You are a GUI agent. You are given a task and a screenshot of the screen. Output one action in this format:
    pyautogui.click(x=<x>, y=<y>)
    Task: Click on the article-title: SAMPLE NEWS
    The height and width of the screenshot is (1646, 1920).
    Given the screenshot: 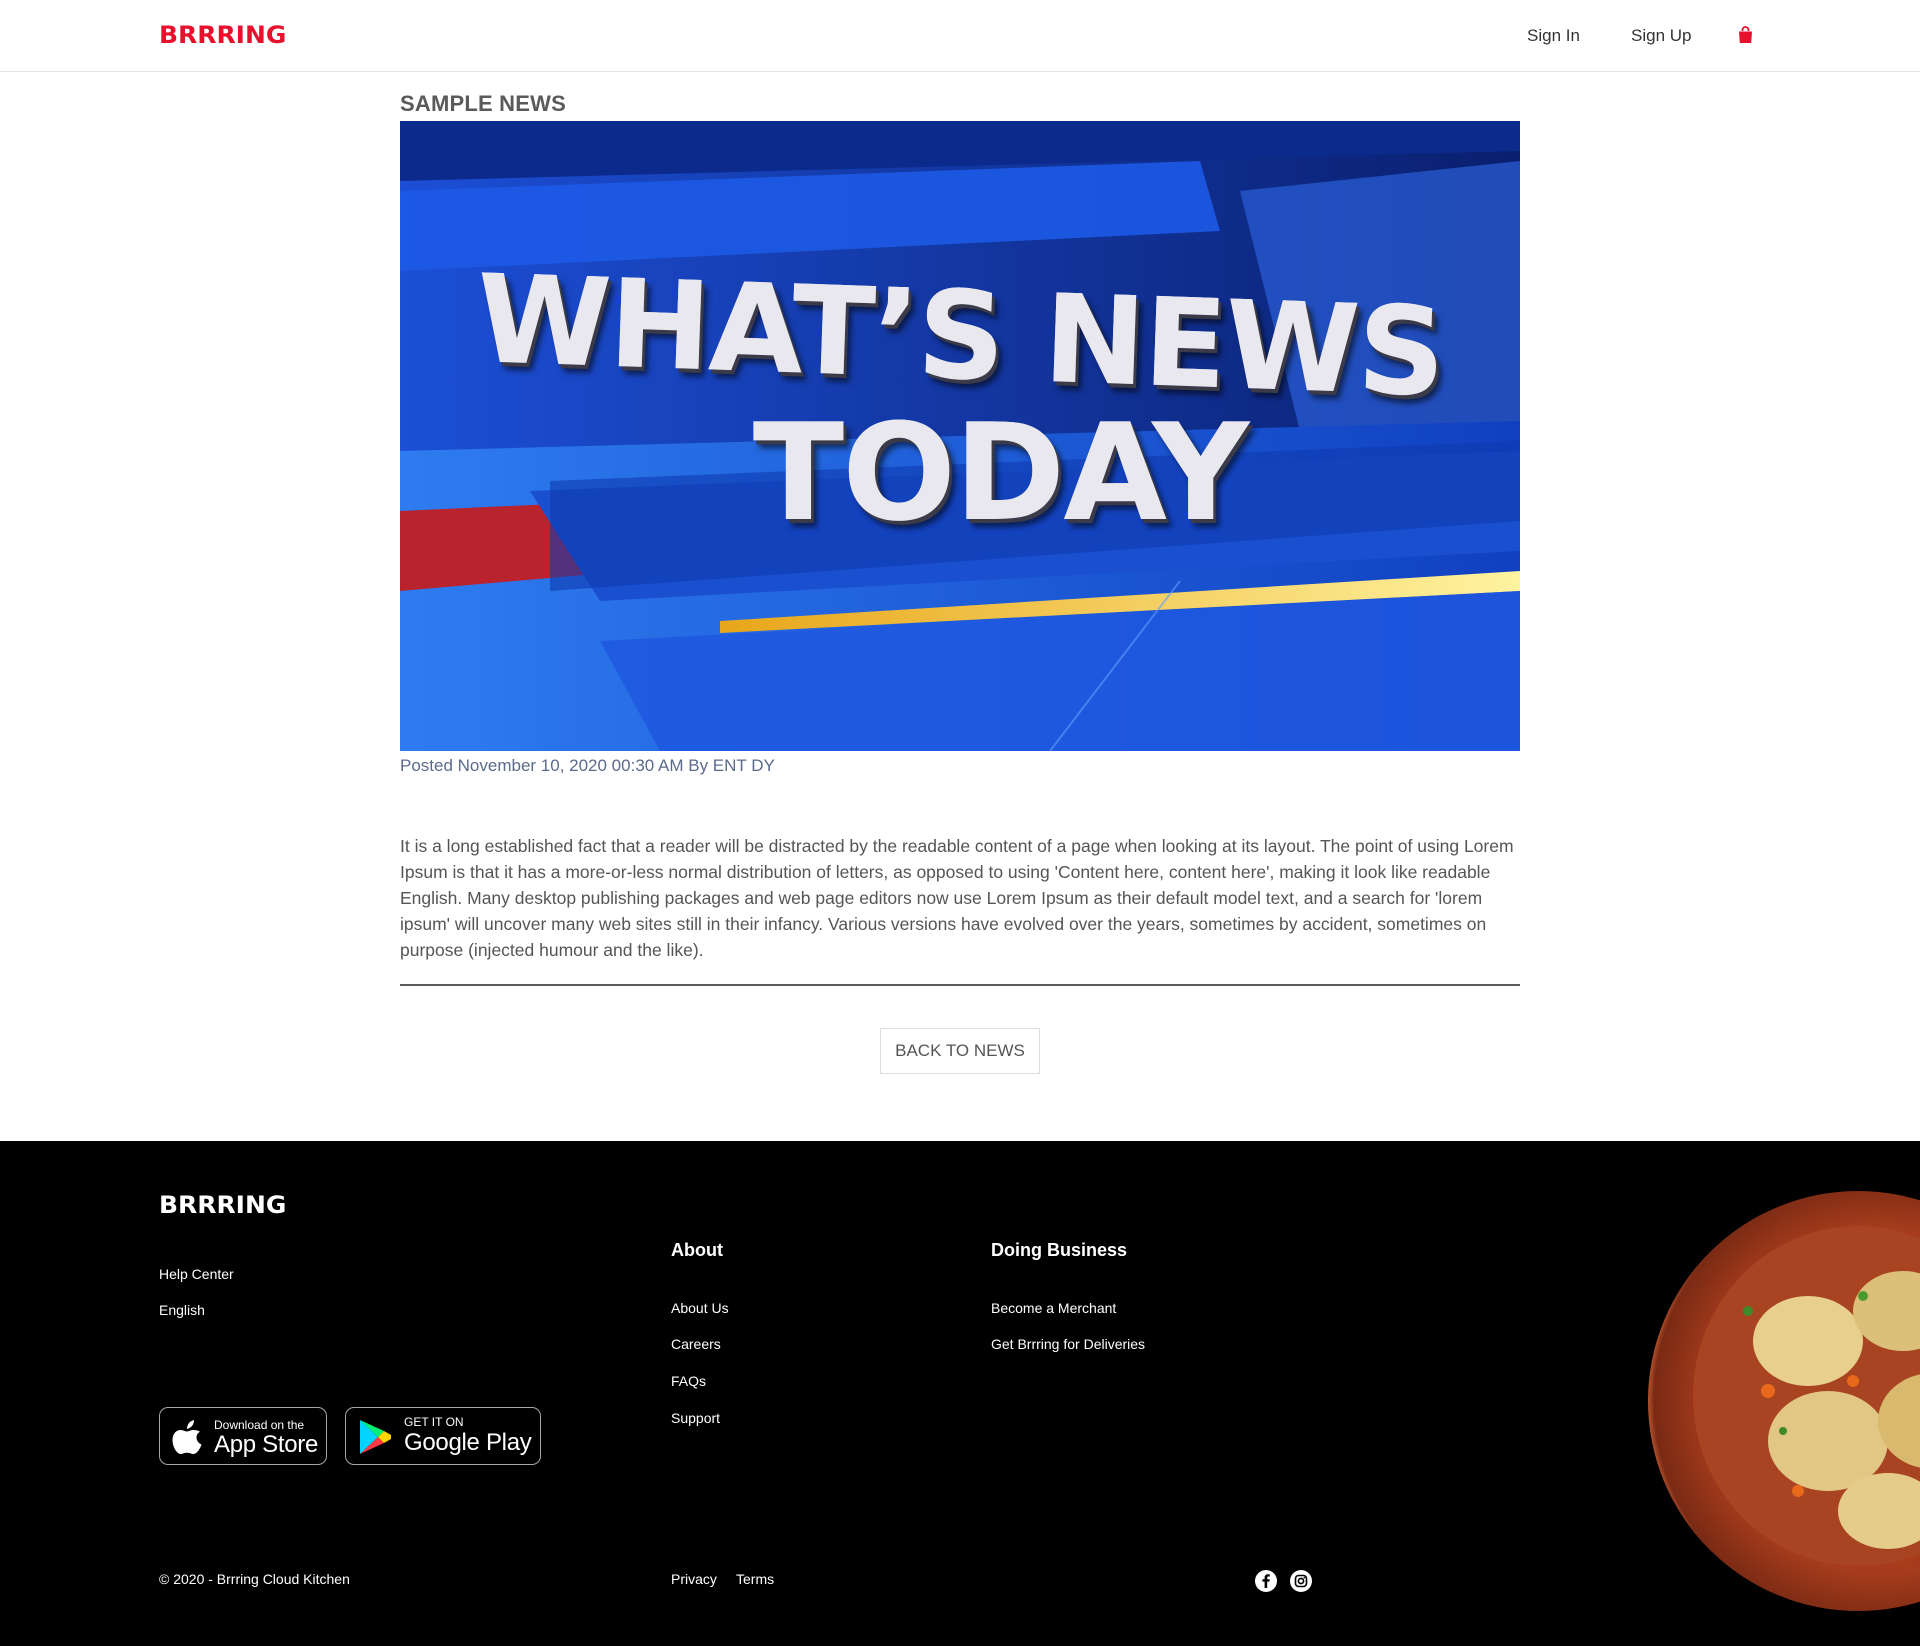 What is the action you would take?
    pyautogui.click(x=483, y=103)
    